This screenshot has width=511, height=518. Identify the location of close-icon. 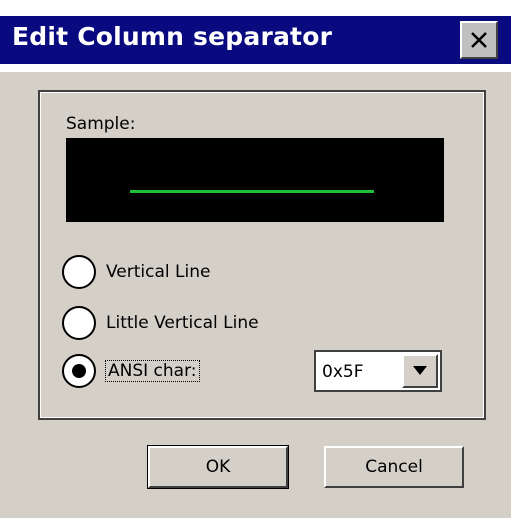
(479, 40).